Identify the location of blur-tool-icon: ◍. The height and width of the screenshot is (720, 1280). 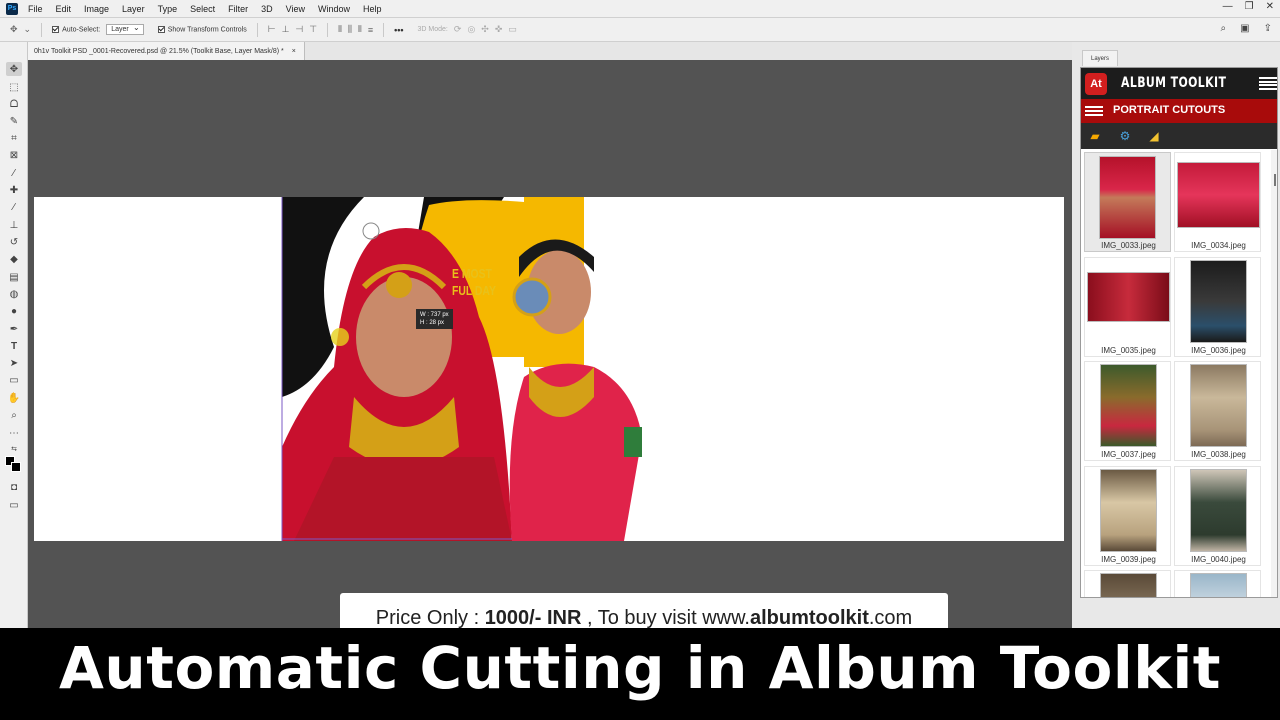
(14, 294).